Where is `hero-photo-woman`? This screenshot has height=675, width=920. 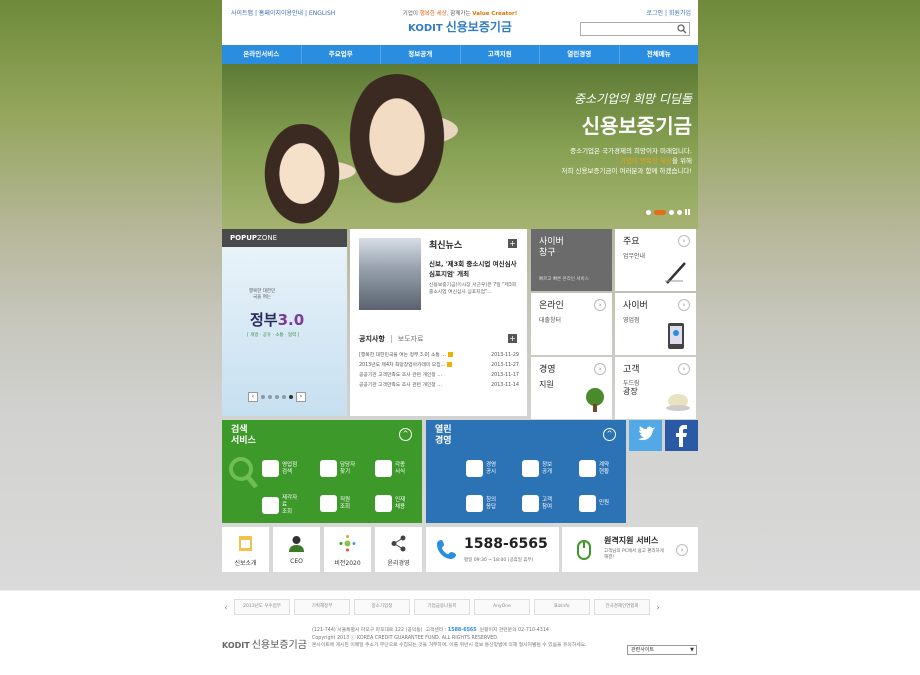 hero-photo-woman is located at coordinates (397, 144).